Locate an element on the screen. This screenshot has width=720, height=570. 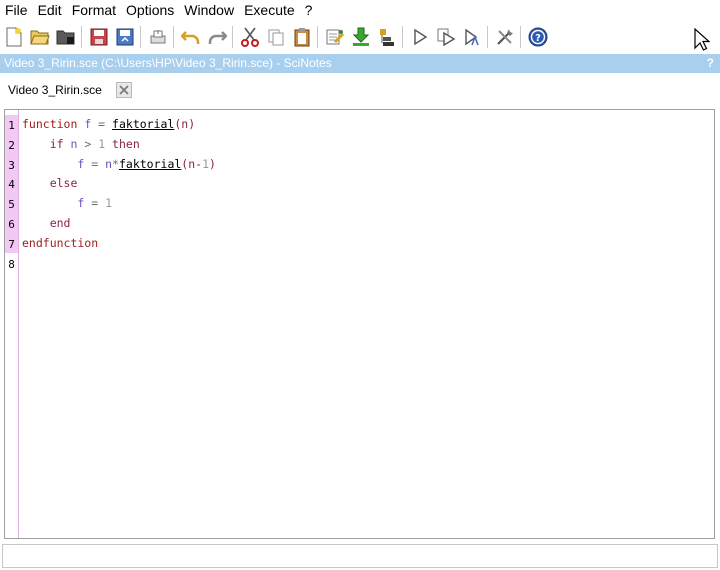
run-debug-icon is located at coordinates (472, 37).